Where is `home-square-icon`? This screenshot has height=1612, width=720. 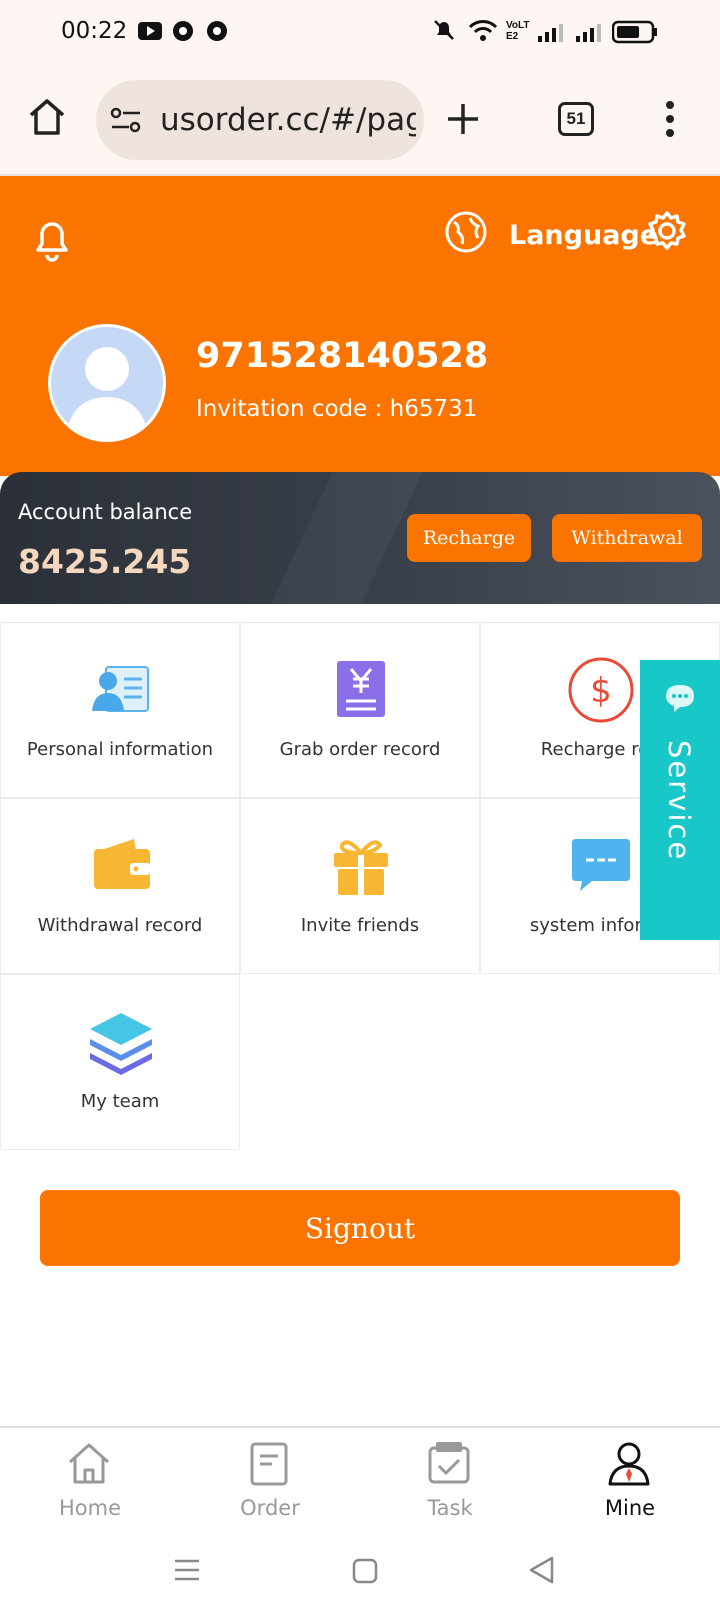 home-square-icon is located at coordinates (365, 1571).